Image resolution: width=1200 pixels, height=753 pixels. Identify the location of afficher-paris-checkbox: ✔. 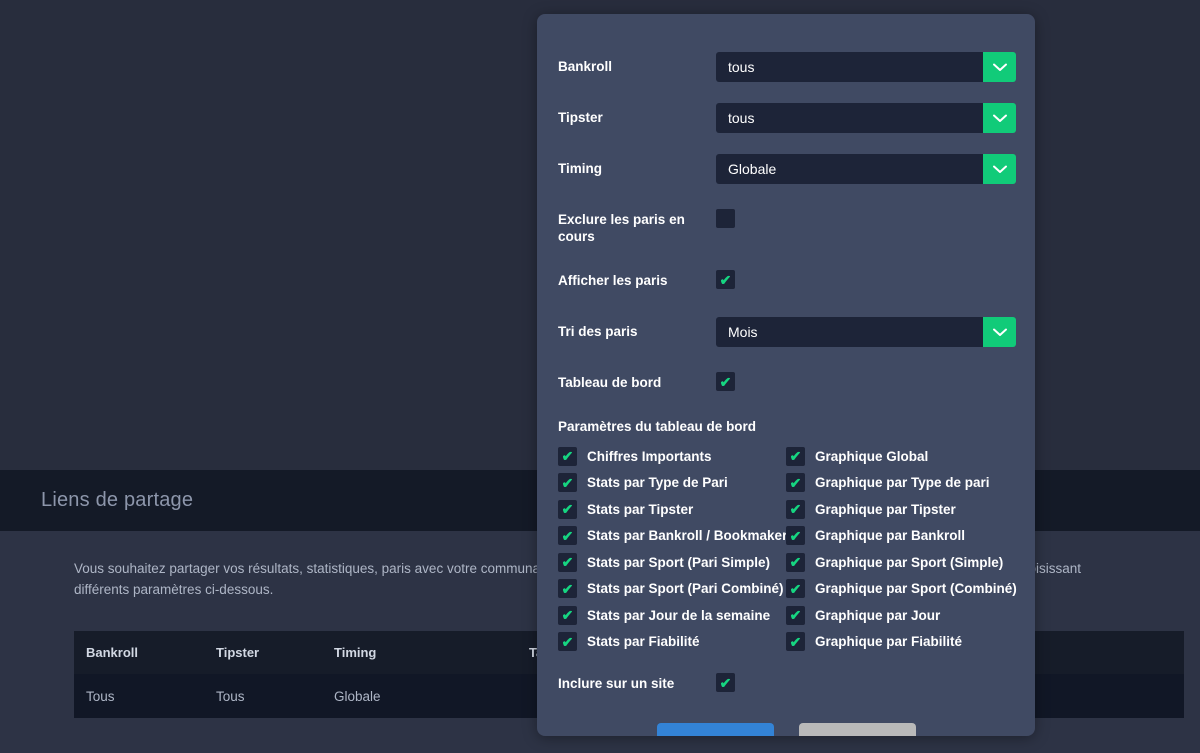
(725, 279).